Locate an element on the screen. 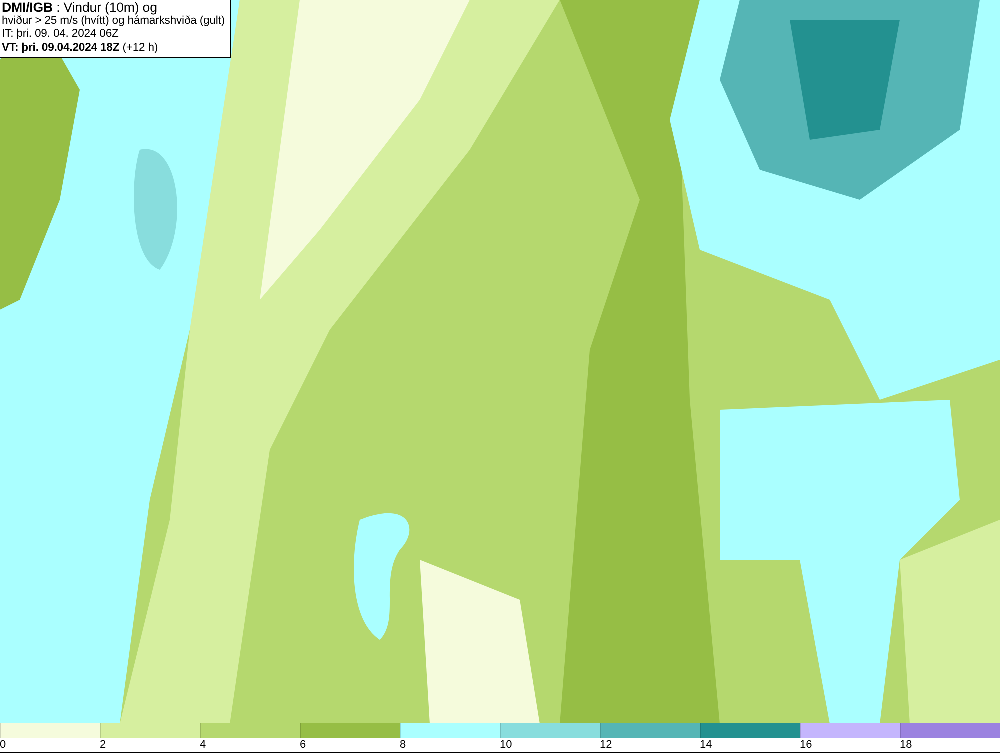  legend-label: 2 is located at coordinates (103, 745).